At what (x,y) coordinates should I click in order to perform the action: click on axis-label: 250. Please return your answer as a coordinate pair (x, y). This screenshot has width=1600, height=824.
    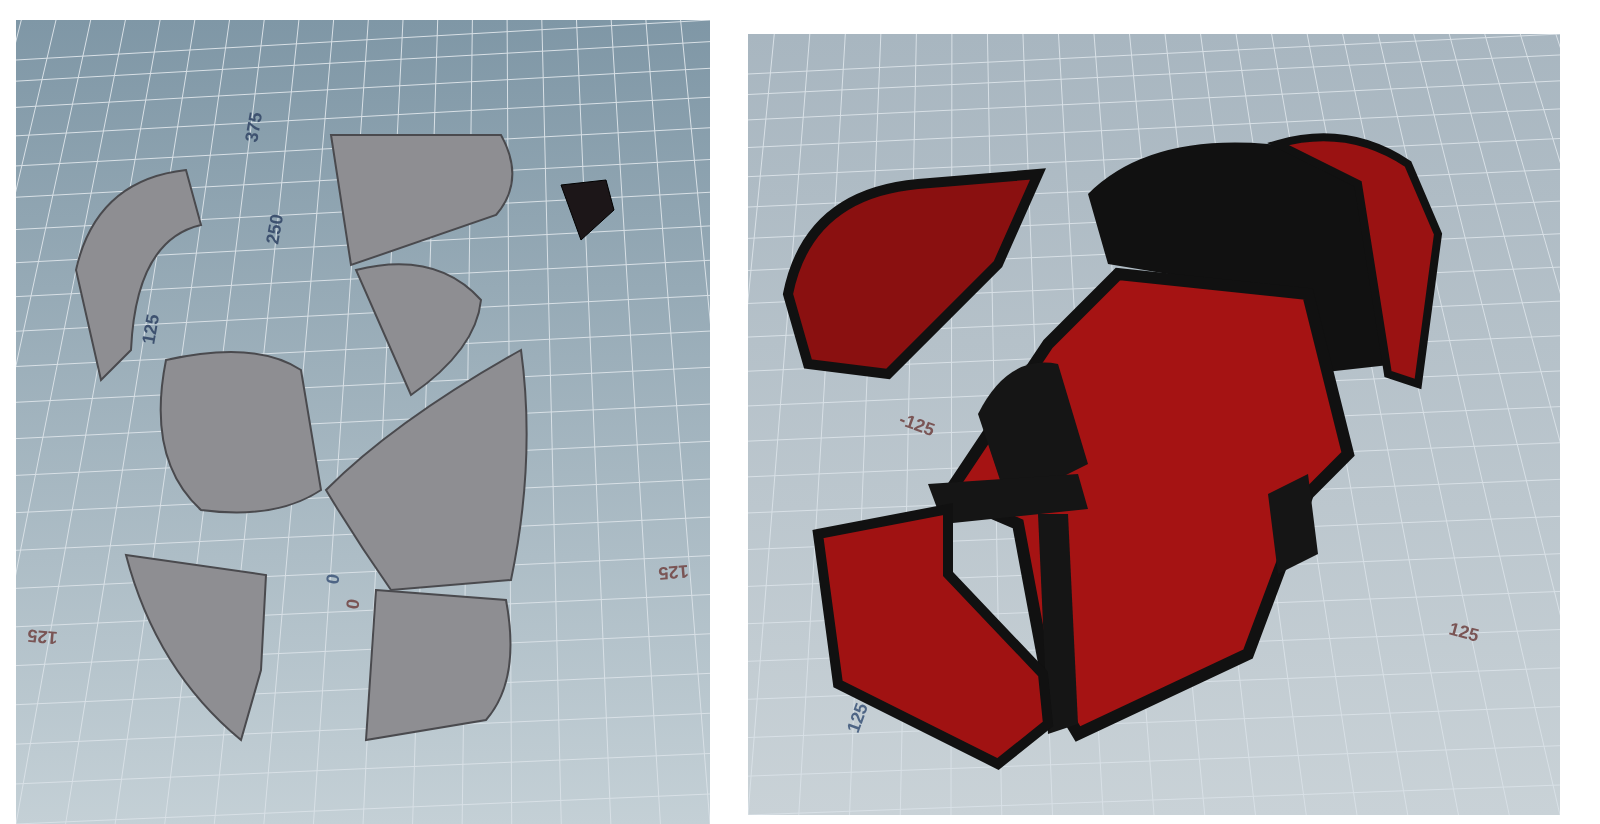
    Looking at the image, I should click on (275, 229).